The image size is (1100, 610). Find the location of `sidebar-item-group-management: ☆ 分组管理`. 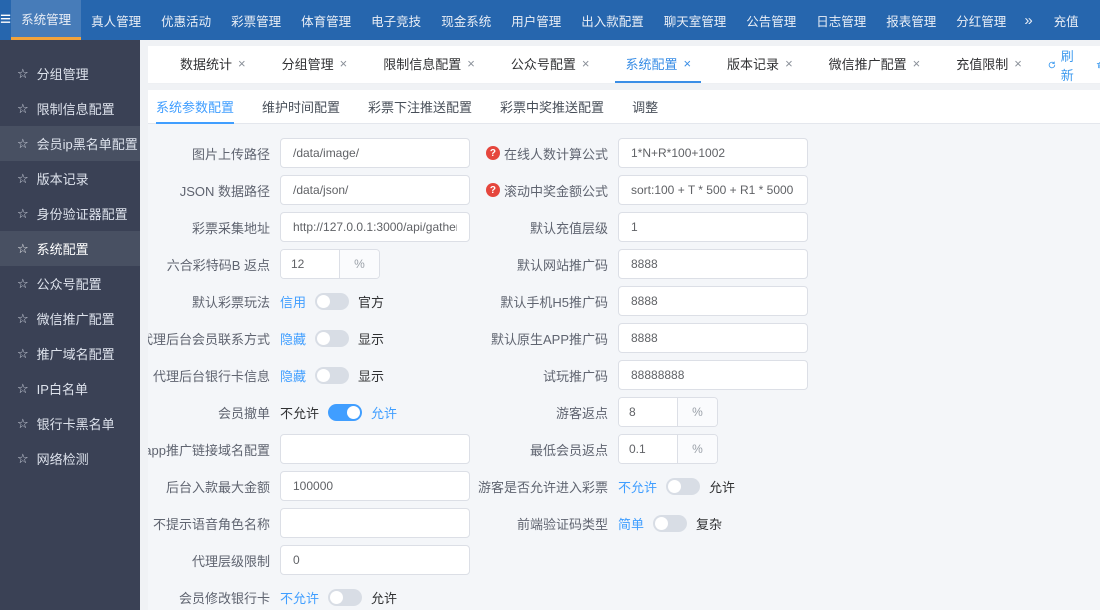

sidebar-item-group-management: ☆ 分组管理 is located at coordinates (70, 73).